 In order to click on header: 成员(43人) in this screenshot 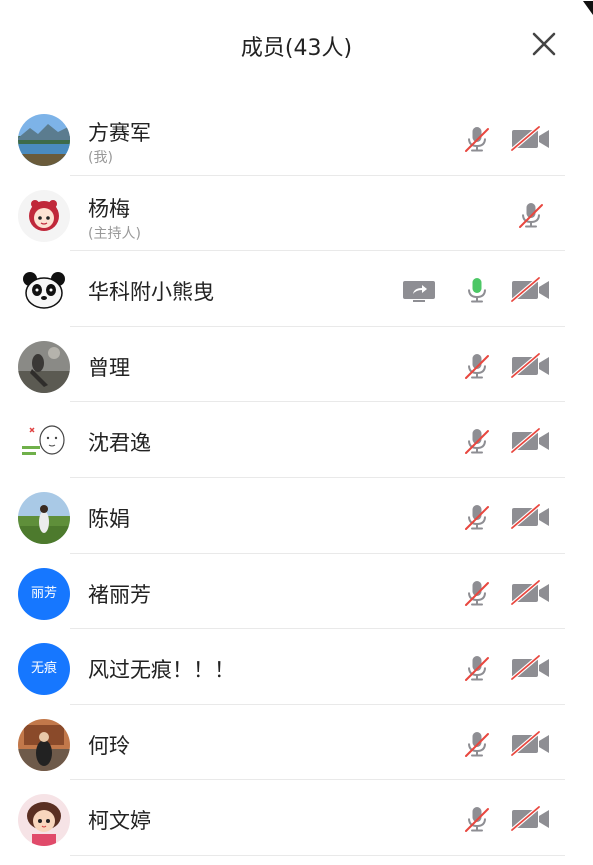, I will do `click(296, 46)`.